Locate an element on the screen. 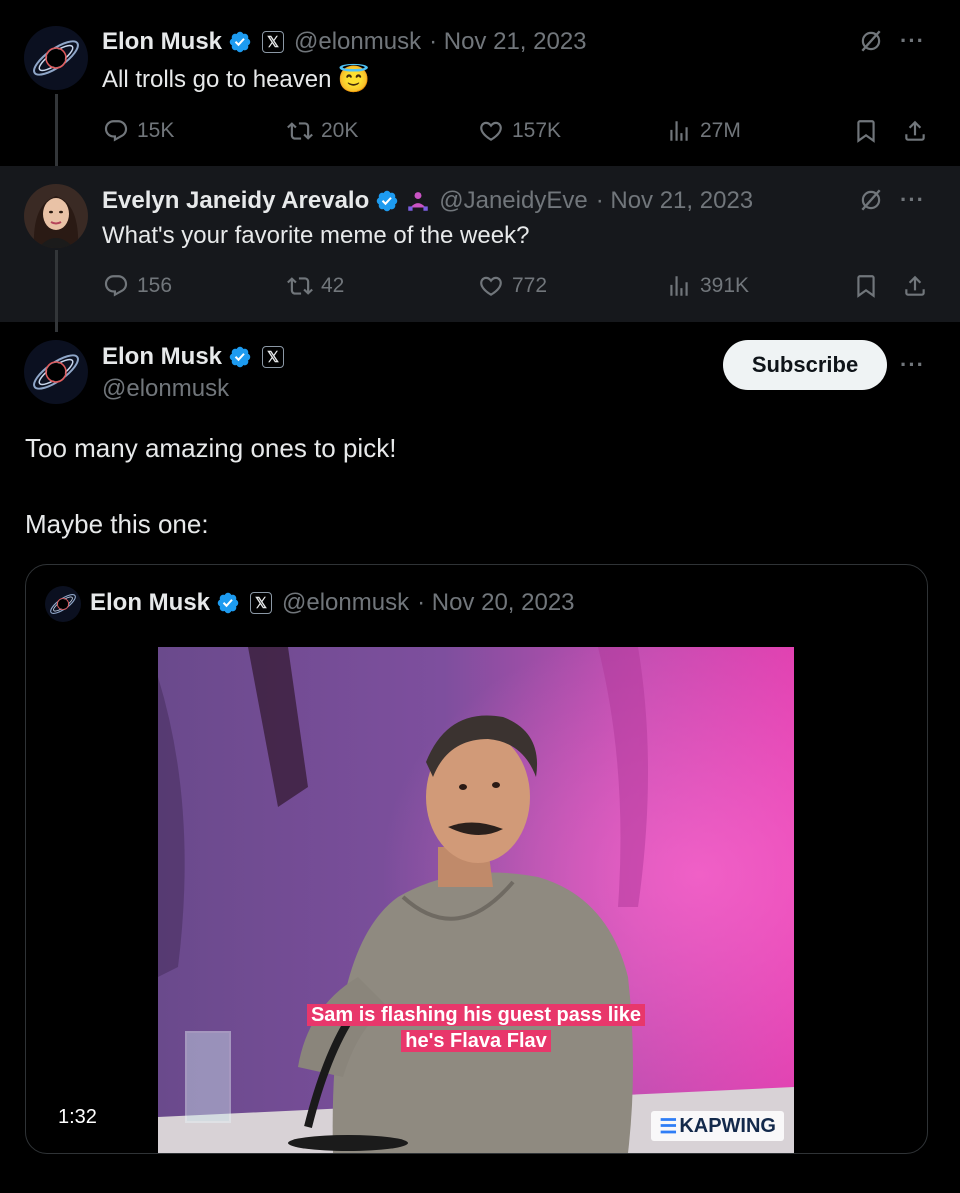  views-button: 27M is located at coordinates (703, 131).